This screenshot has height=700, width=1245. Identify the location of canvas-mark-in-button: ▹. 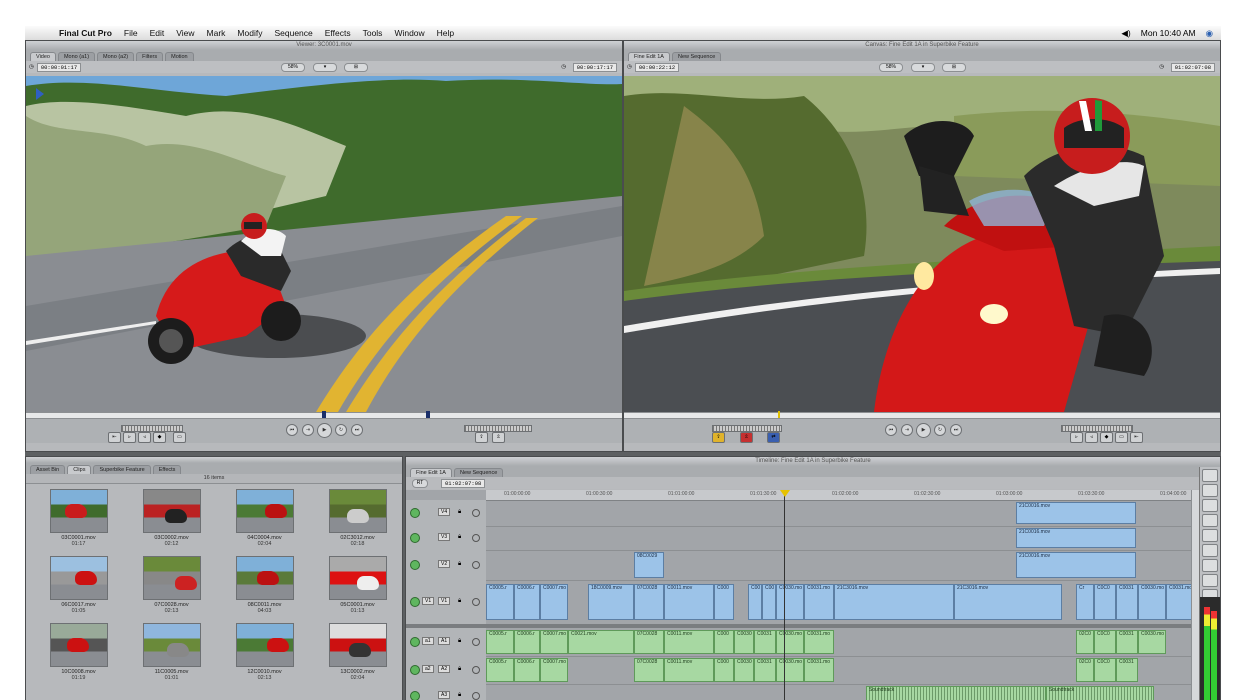
(1076, 437).